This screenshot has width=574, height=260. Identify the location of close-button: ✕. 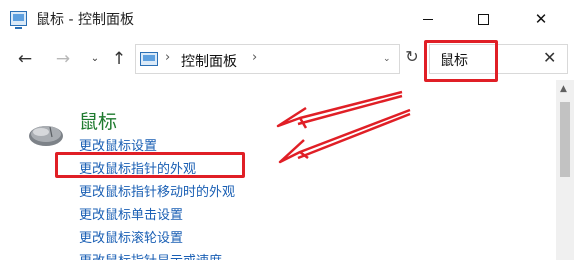
(541, 19).